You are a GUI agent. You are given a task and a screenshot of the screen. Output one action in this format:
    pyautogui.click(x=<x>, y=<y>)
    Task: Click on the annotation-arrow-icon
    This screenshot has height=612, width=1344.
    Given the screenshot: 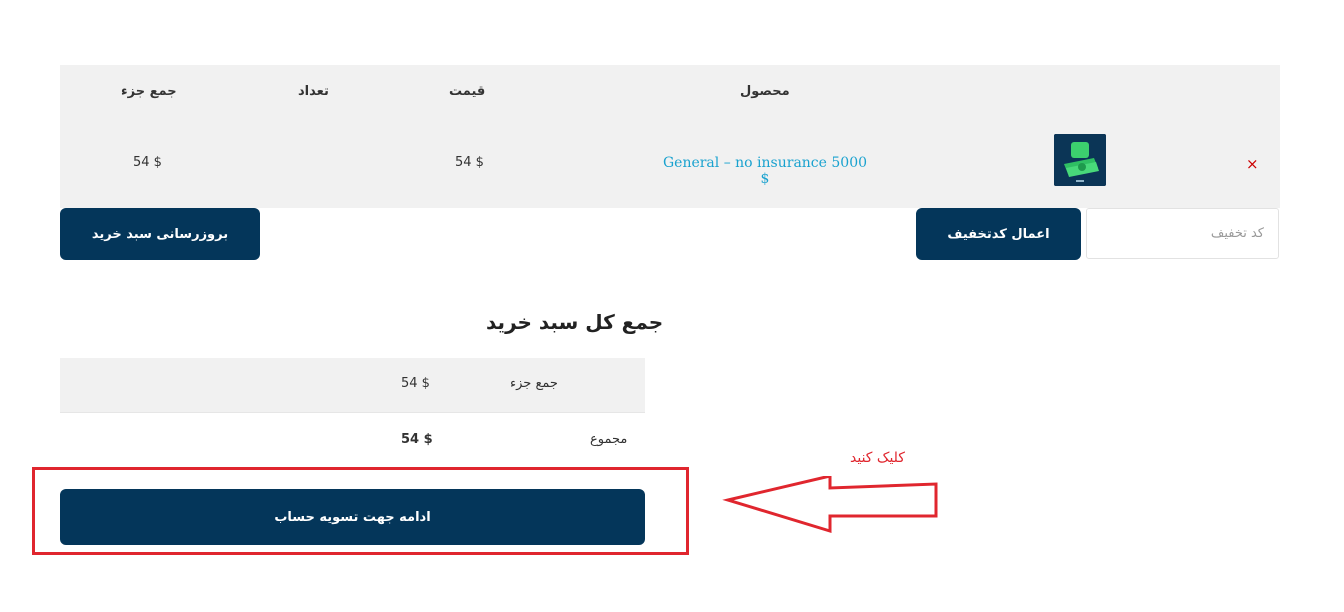 What is the action you would take?
    pyautogui.click(x=830, y=505)
    